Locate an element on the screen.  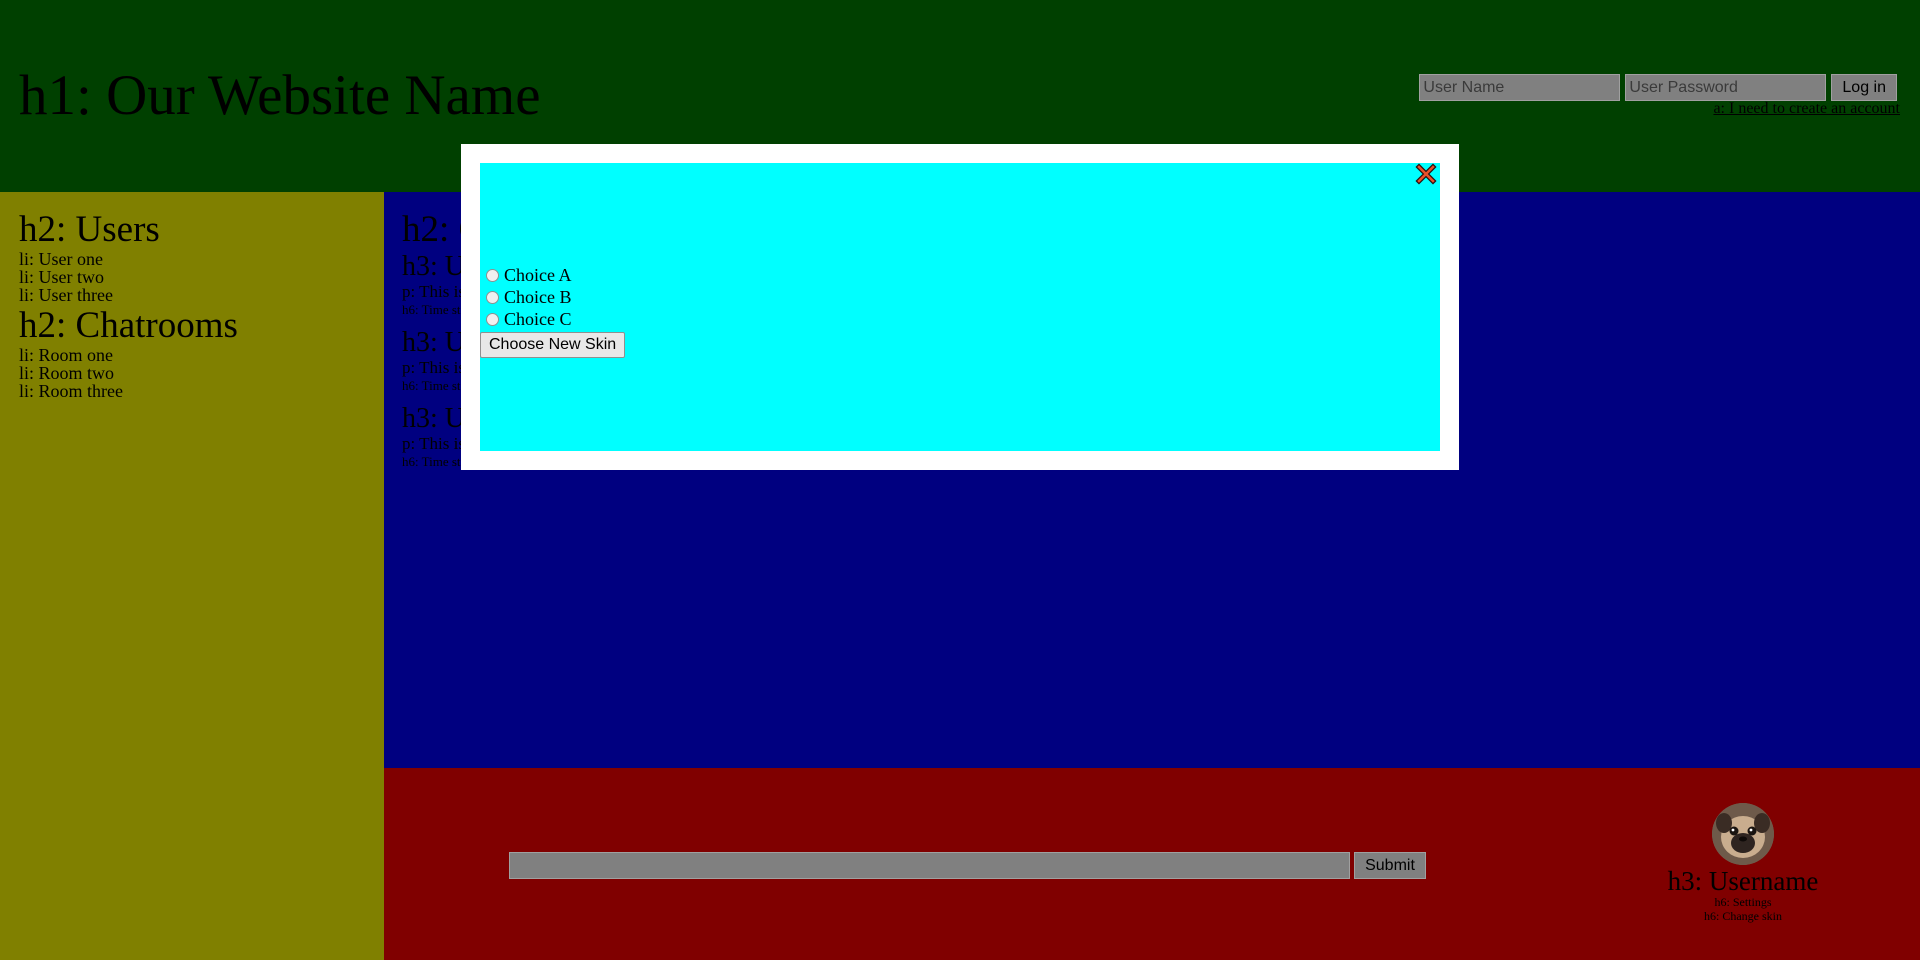
user-list-item: li: User one is located at coordinates (192, 259).